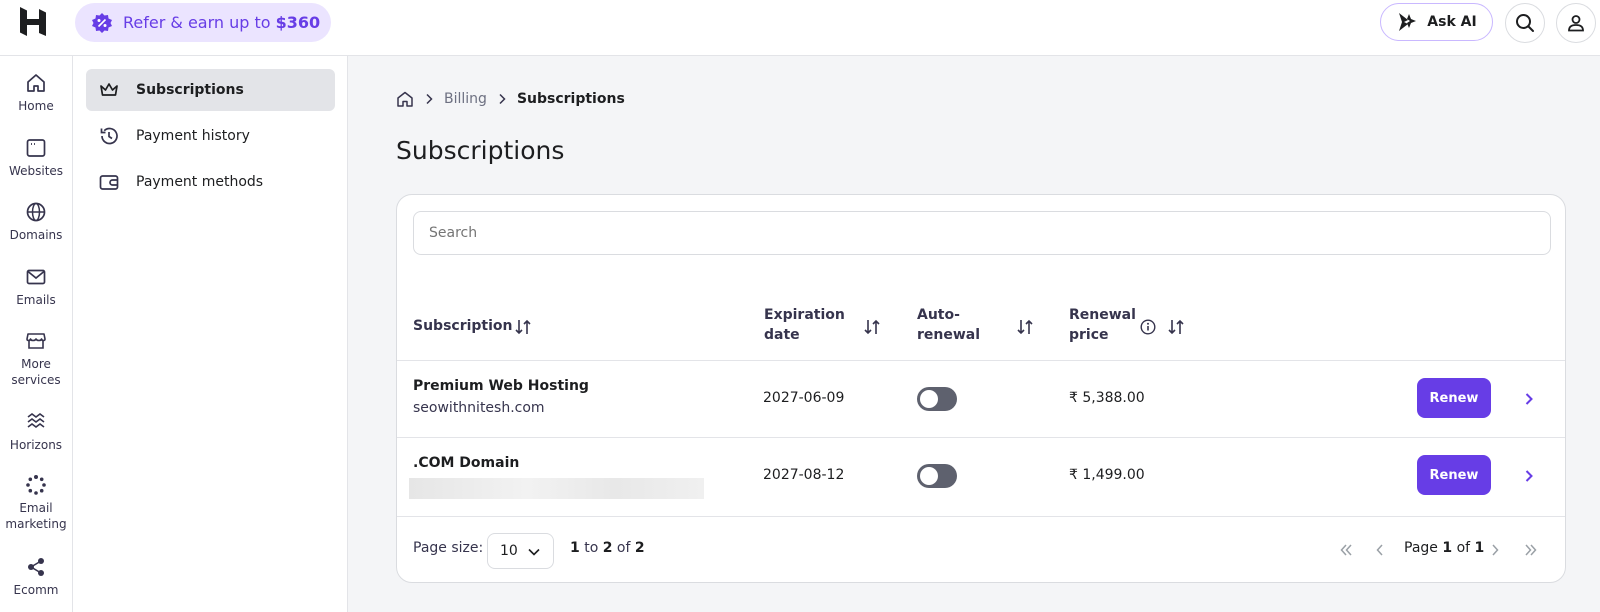 This screenshot has width=1600, height=612. What do you see at coordinates (948, 325) in the screenshot?
I see `header-auto-renewal: Auto-renewal` at bounding box center [948, 325].